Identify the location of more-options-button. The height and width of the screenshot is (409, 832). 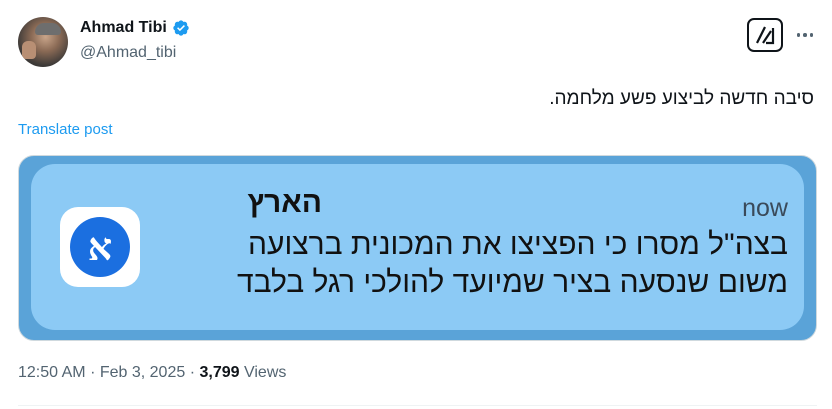
(805, 35).